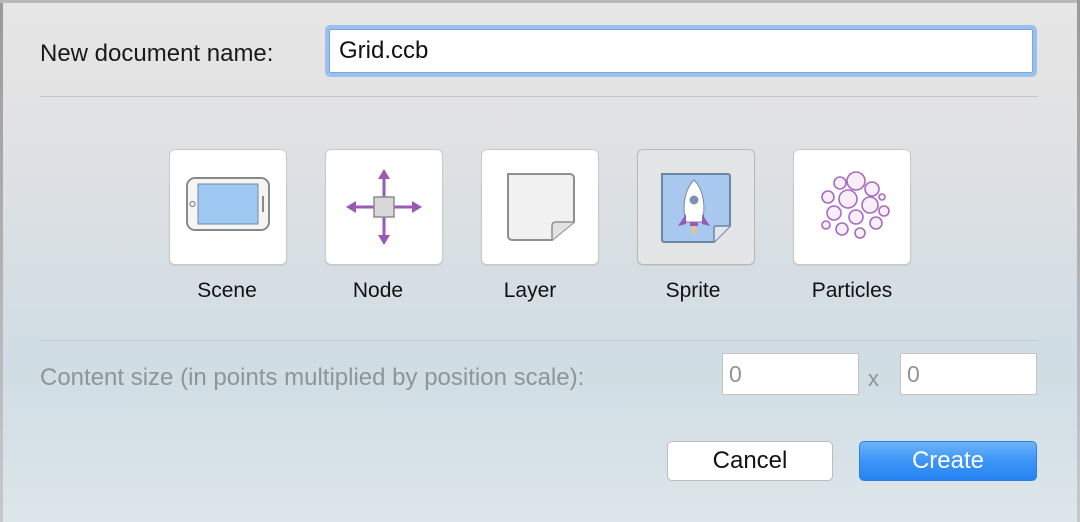 This screenshot has width=1080, height=522. I want to click on document-name-input, so click(681, 51).